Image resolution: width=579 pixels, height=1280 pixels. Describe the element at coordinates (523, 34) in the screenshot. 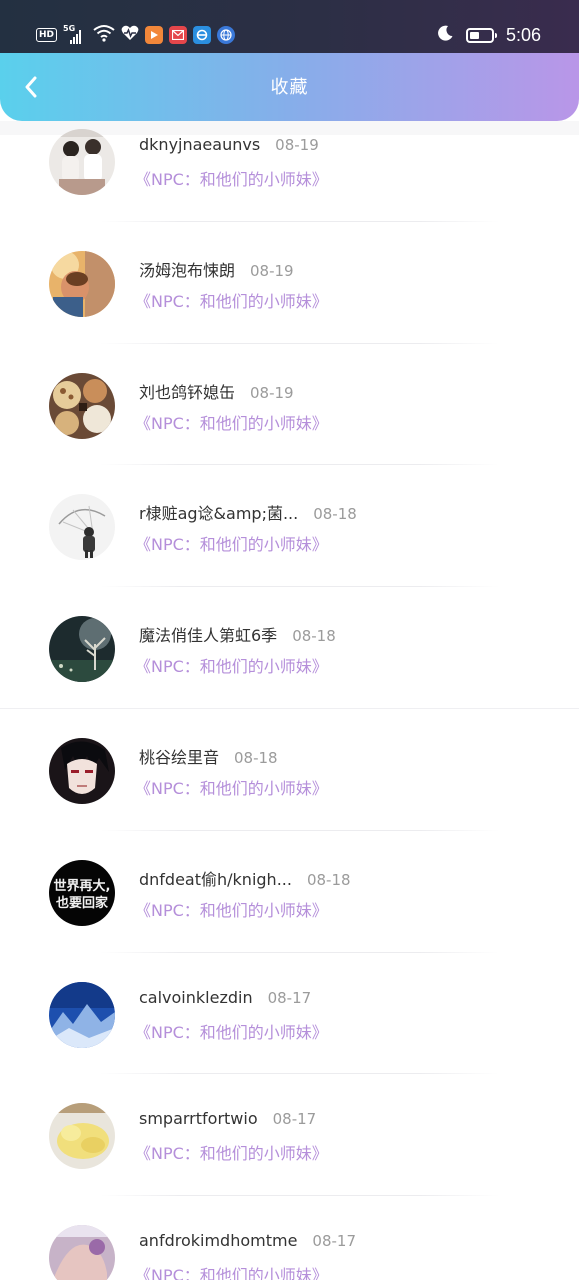

I see `clock: 5:06` at that location.